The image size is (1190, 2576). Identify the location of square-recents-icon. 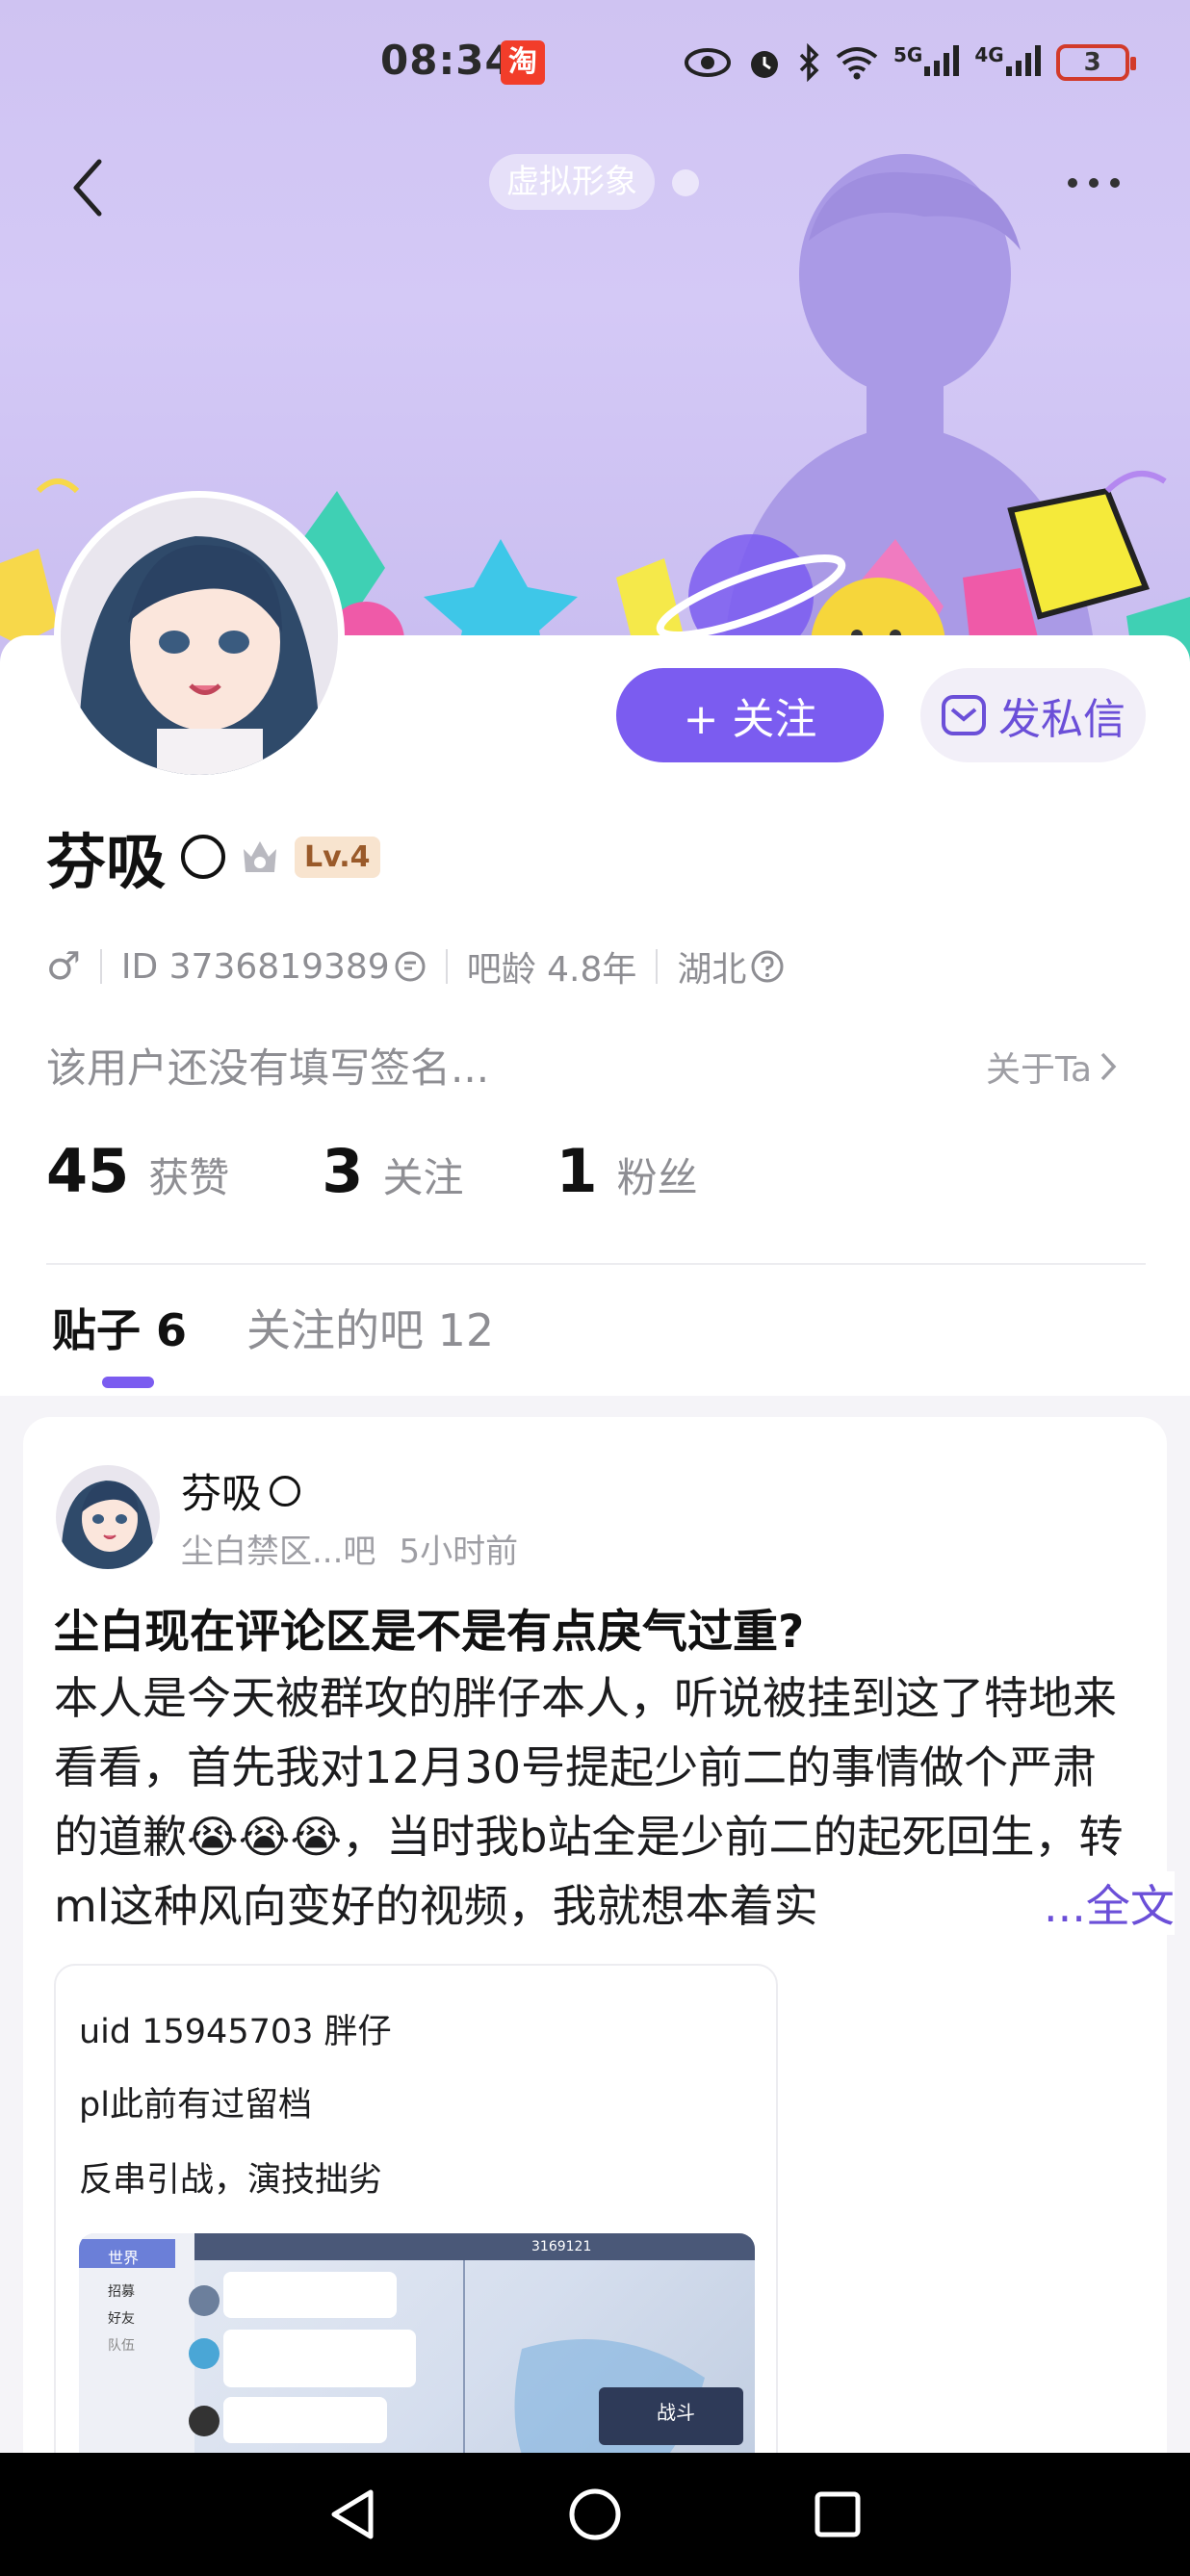
(838, 2514).